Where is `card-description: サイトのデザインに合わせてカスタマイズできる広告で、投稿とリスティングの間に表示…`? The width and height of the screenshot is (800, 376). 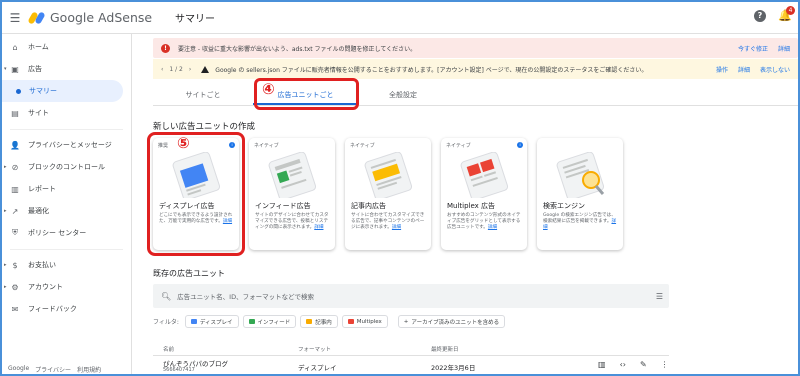 card-description: サイトのデザインに合わせてカスタマイズできる広告で、投稿とリスティングの間に表示… is located at coordinates (292, 222).